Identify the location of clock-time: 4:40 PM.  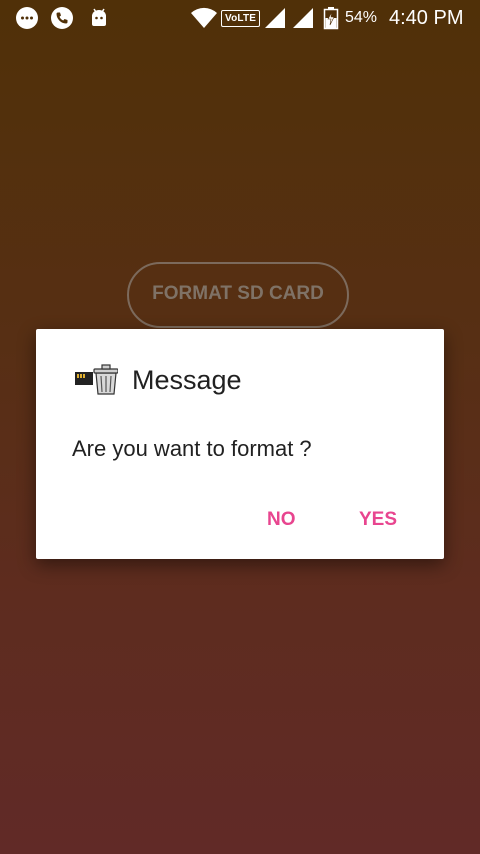
(426, 18).